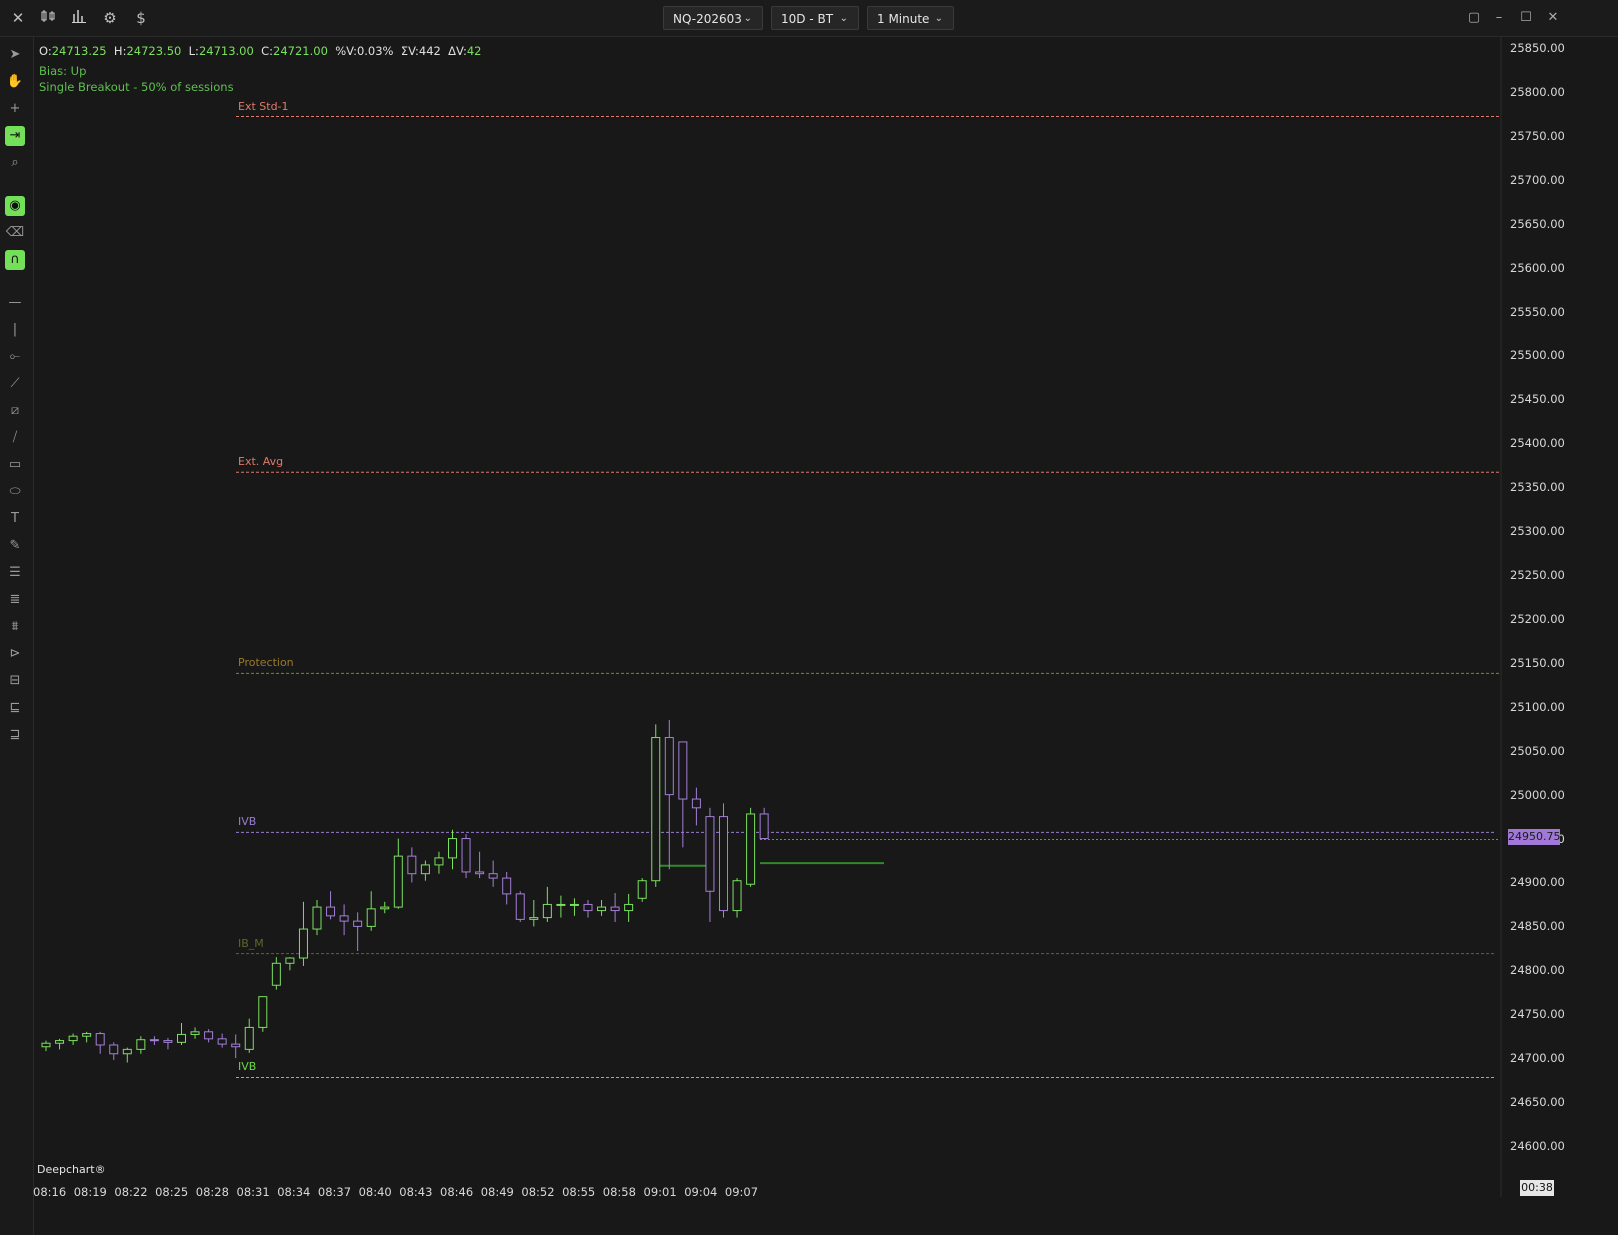  I want to click on volume-profile-icon: ⩩, so click(15, 627).